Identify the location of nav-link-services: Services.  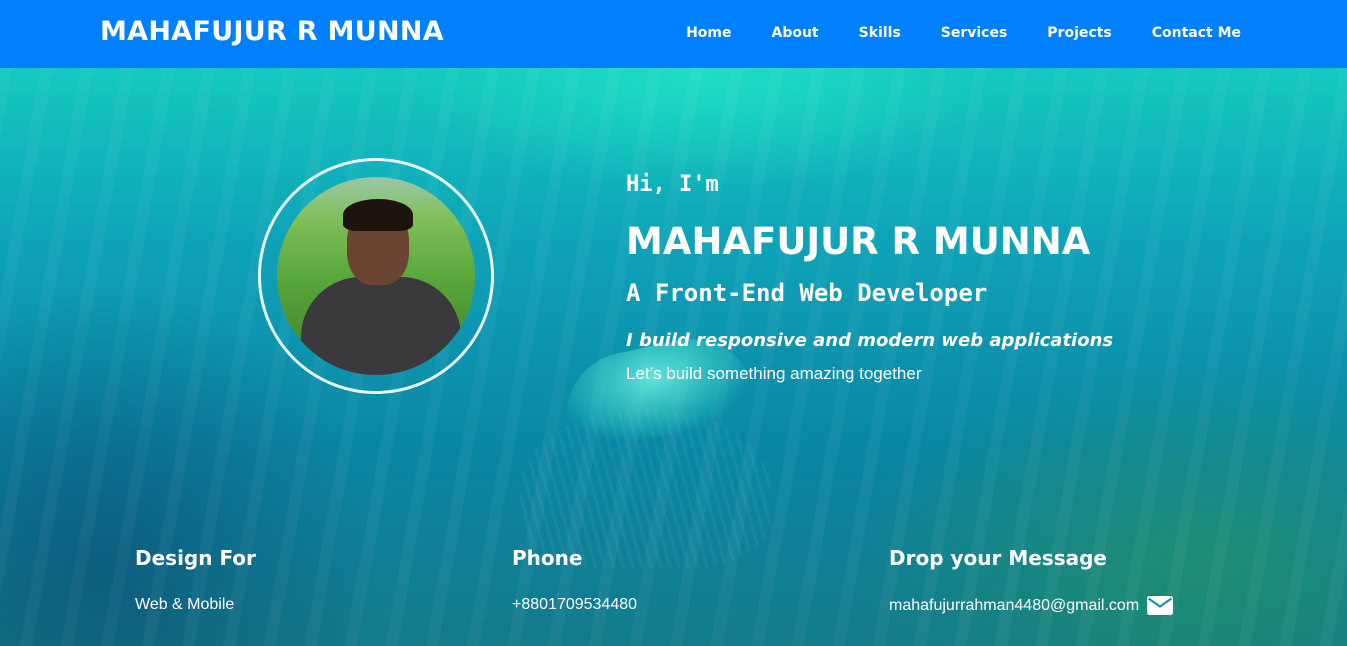
(974, 33).